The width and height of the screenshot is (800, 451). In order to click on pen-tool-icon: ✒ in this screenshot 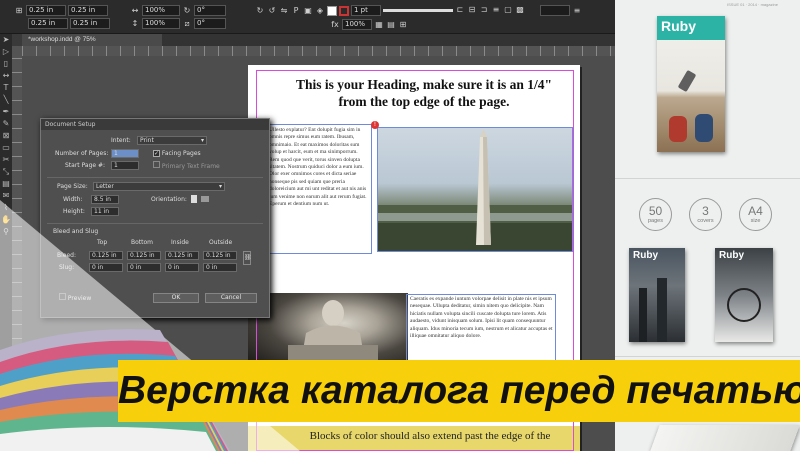, I will do `click(6, 112)`.